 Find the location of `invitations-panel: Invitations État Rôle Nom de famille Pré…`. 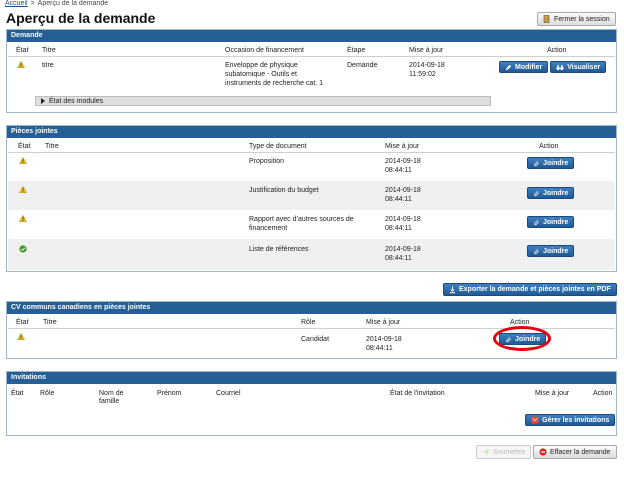

invitations-panel: Invitations État Rôle Nom de famille Pré… is located at coordinates (311, 403).